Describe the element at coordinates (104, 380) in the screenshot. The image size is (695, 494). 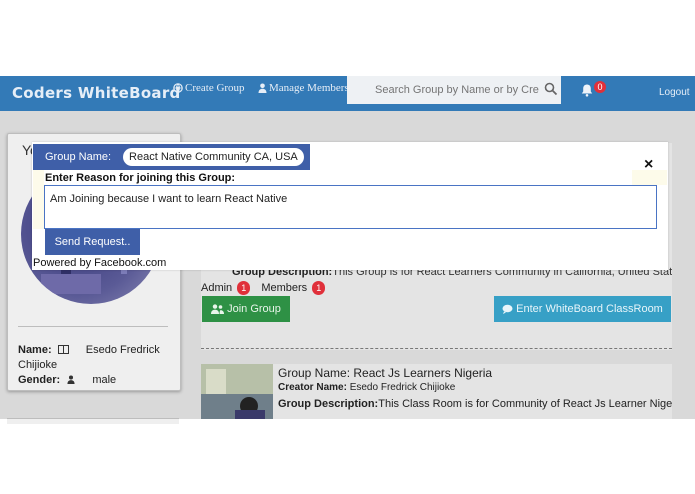
I see `profile-gender-value: male` at that location.